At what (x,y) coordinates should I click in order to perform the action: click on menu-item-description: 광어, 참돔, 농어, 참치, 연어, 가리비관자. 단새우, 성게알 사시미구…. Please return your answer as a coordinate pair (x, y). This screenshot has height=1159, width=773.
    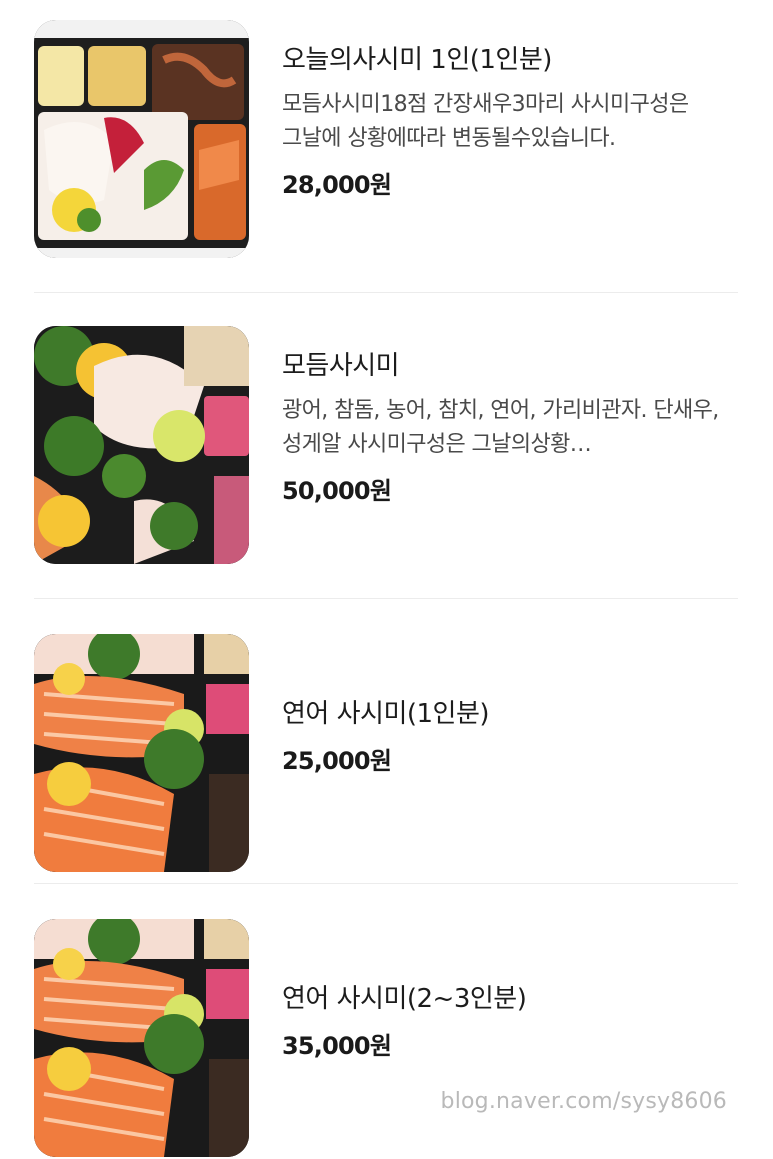
    Looking at the image, I should click on (500, 427).